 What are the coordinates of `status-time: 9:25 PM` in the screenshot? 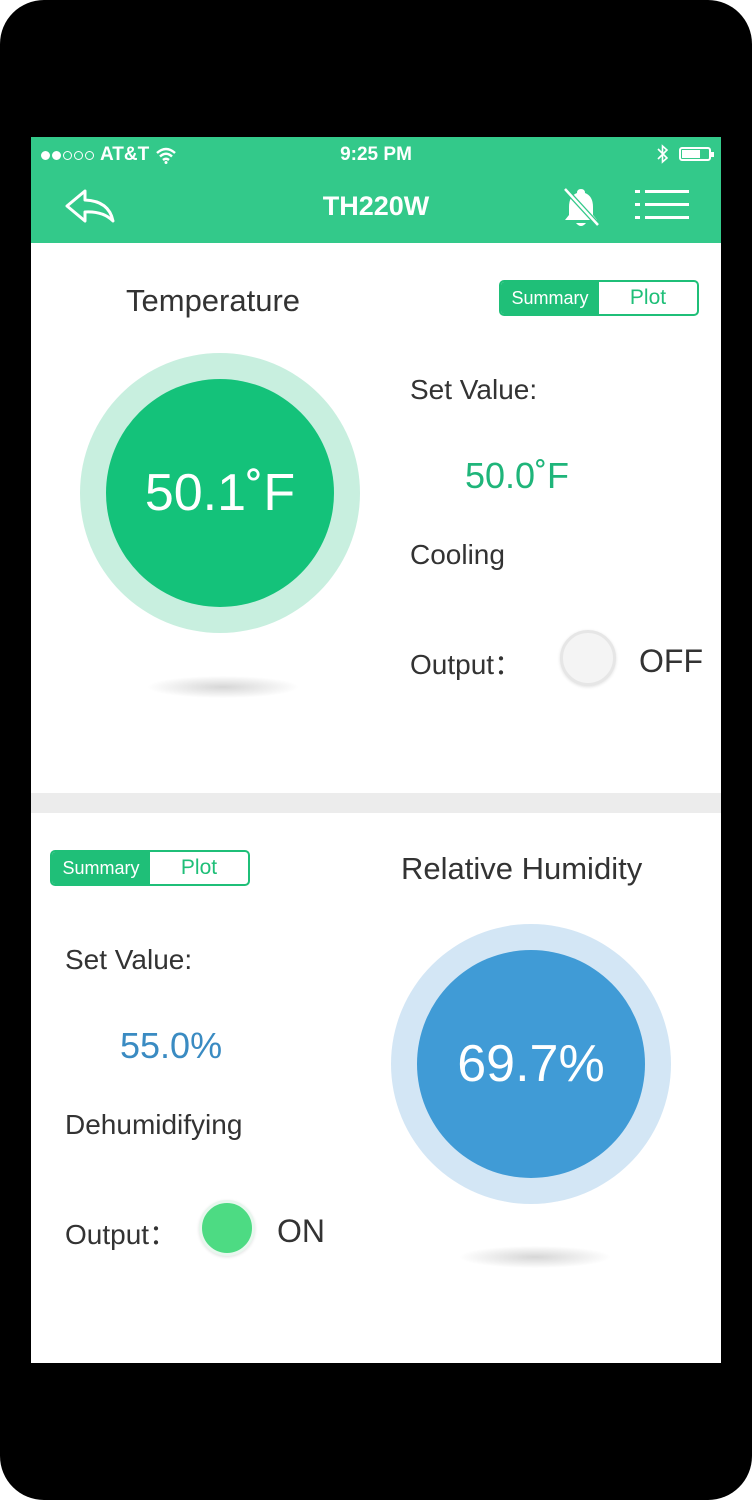 It's located at (376, 154).